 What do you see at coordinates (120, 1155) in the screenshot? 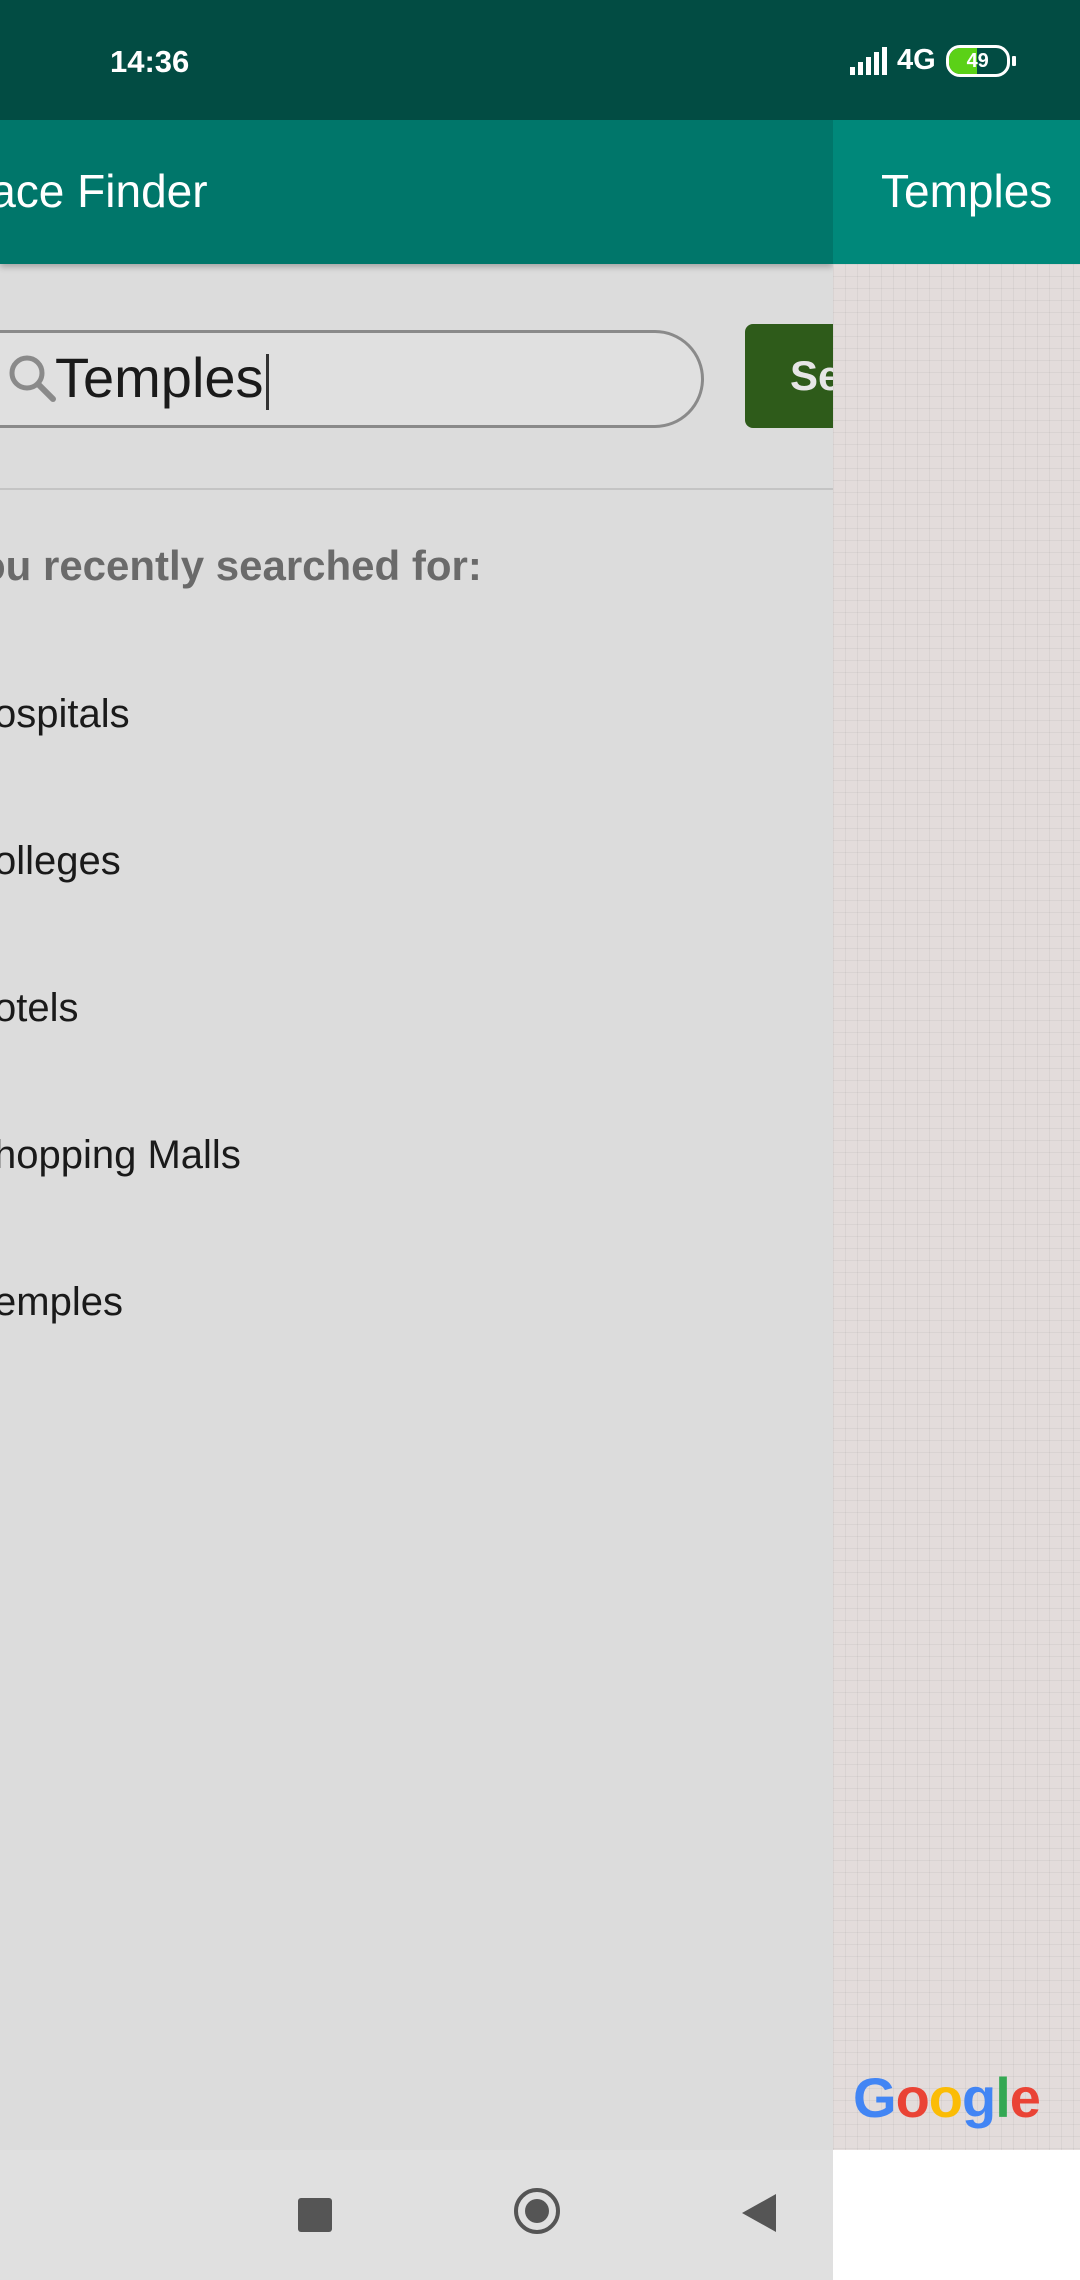
I see `recent-search-item: hopping Malls` at bounding box center [120, 1155].